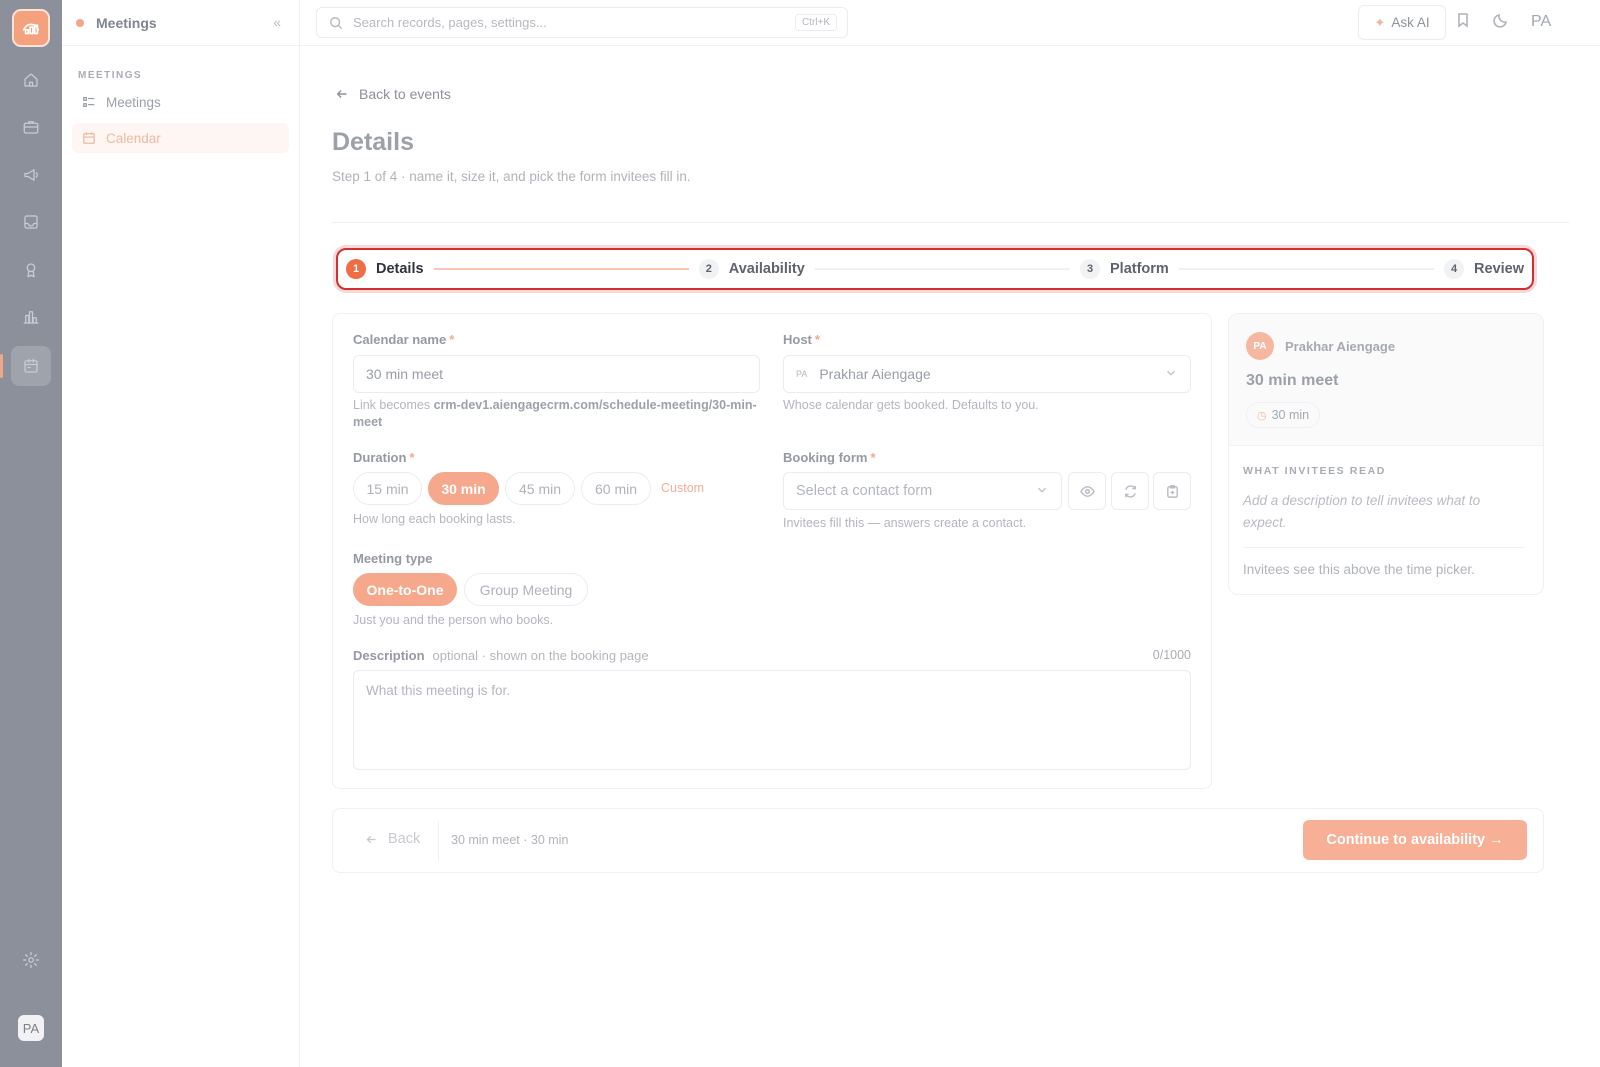 The width and height of the screenshot is (1600, 1067). Describe the element at coordinates (110, 75) in the screenshot. I see `sidebar-section-label: MEETINGS` at that location.